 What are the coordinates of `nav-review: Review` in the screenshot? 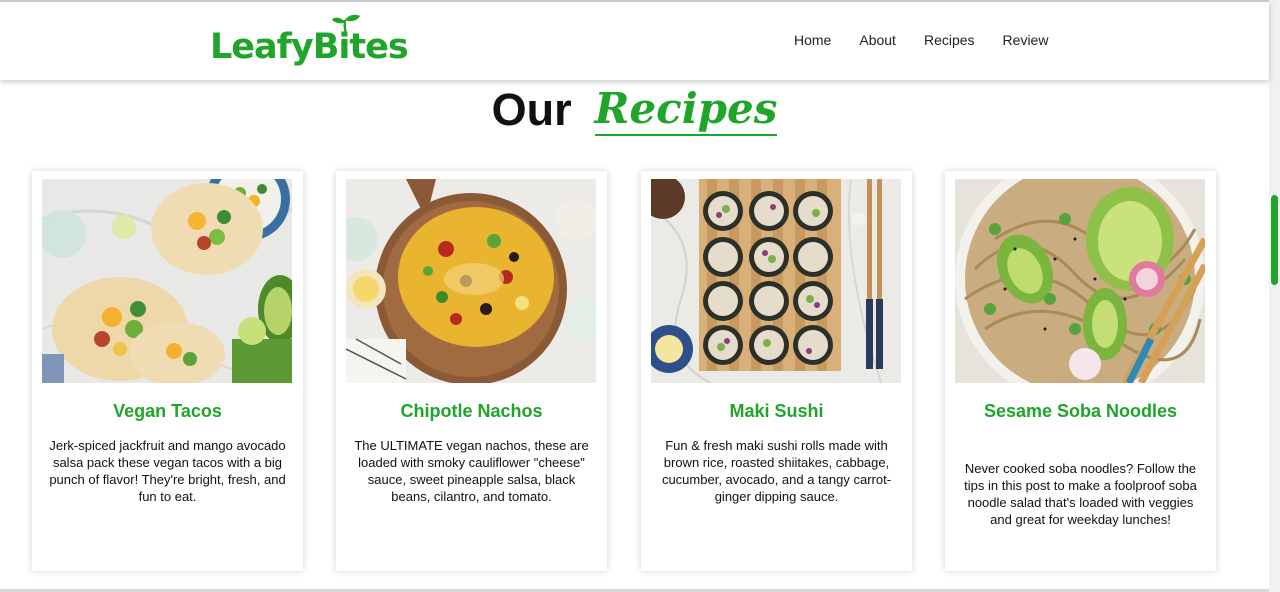 It's located at (1026, 40).